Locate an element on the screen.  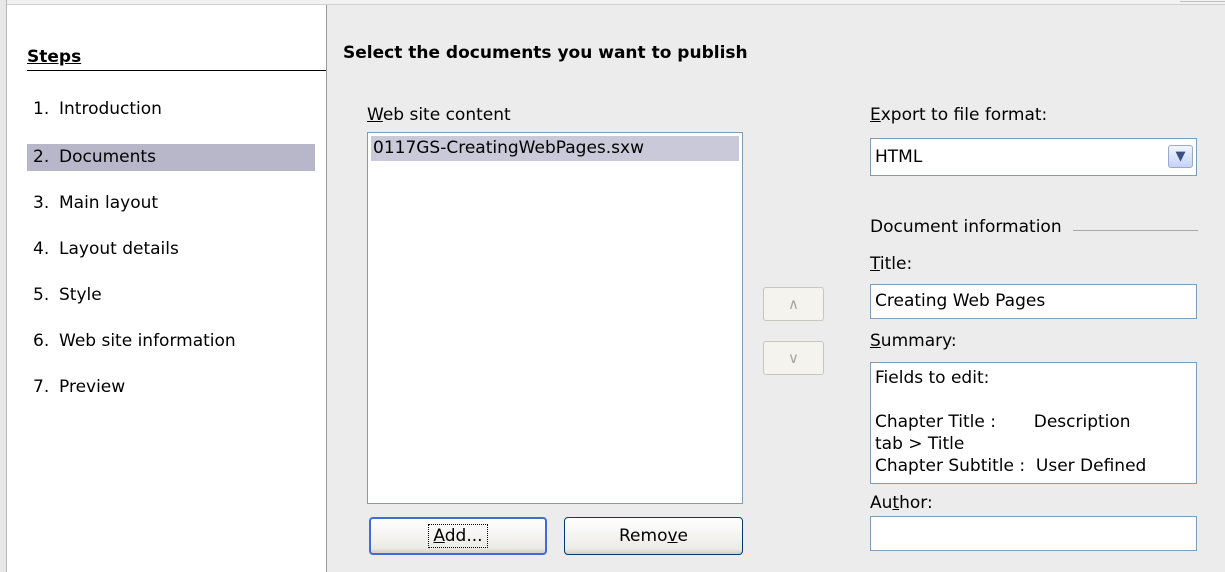
step-number: 5. is located at coordinates (41, 295).